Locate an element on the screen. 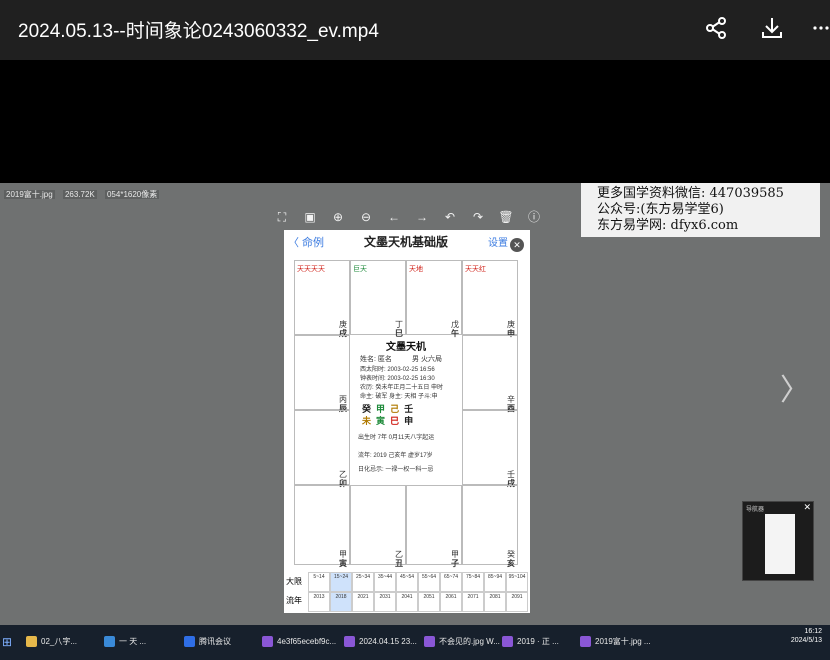 The width and height of the screenshot is (830, 660). navigator-label: 导航器 is located at coordinates (755, 510).